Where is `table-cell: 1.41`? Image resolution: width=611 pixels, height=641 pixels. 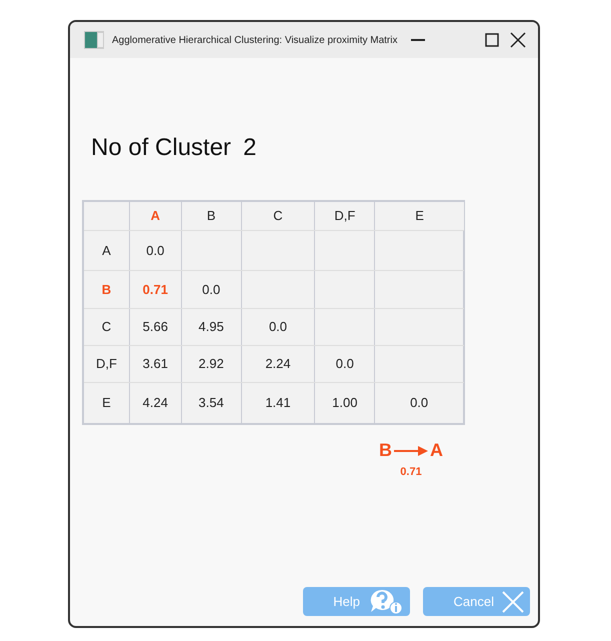
table-cell: 1.41 is located at coordinates (279, 403).